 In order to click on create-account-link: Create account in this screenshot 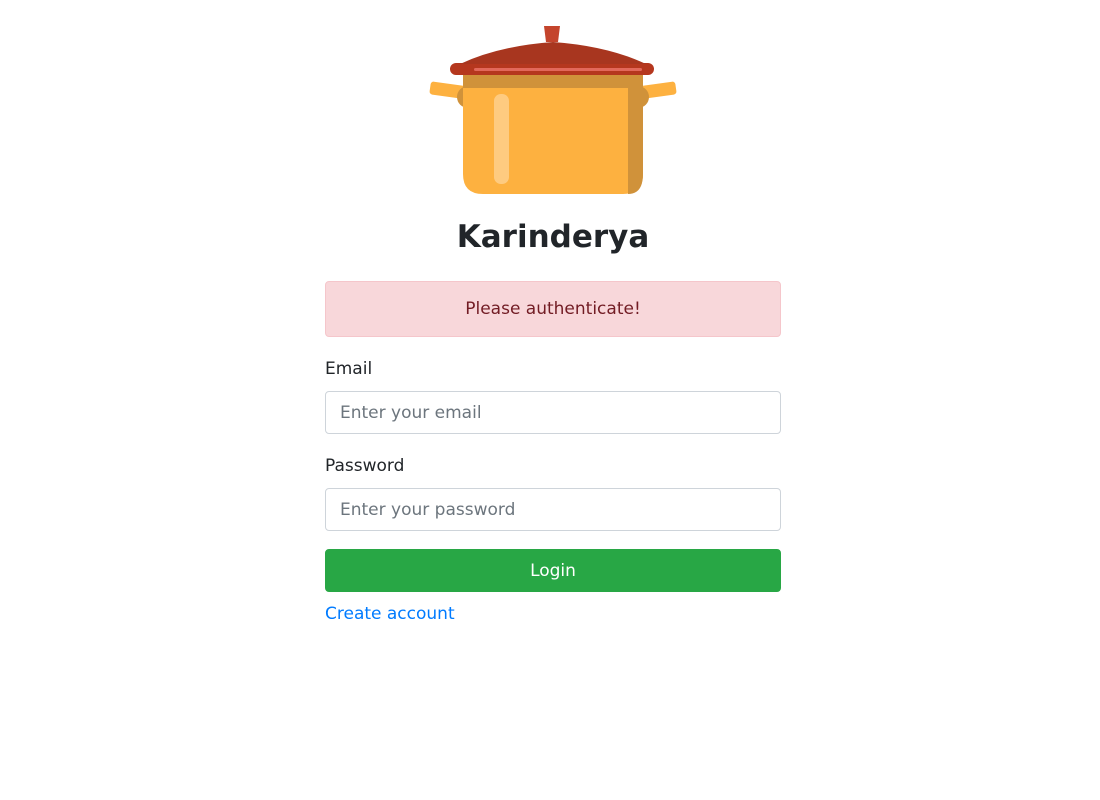, I will do `click(390, 614)`.